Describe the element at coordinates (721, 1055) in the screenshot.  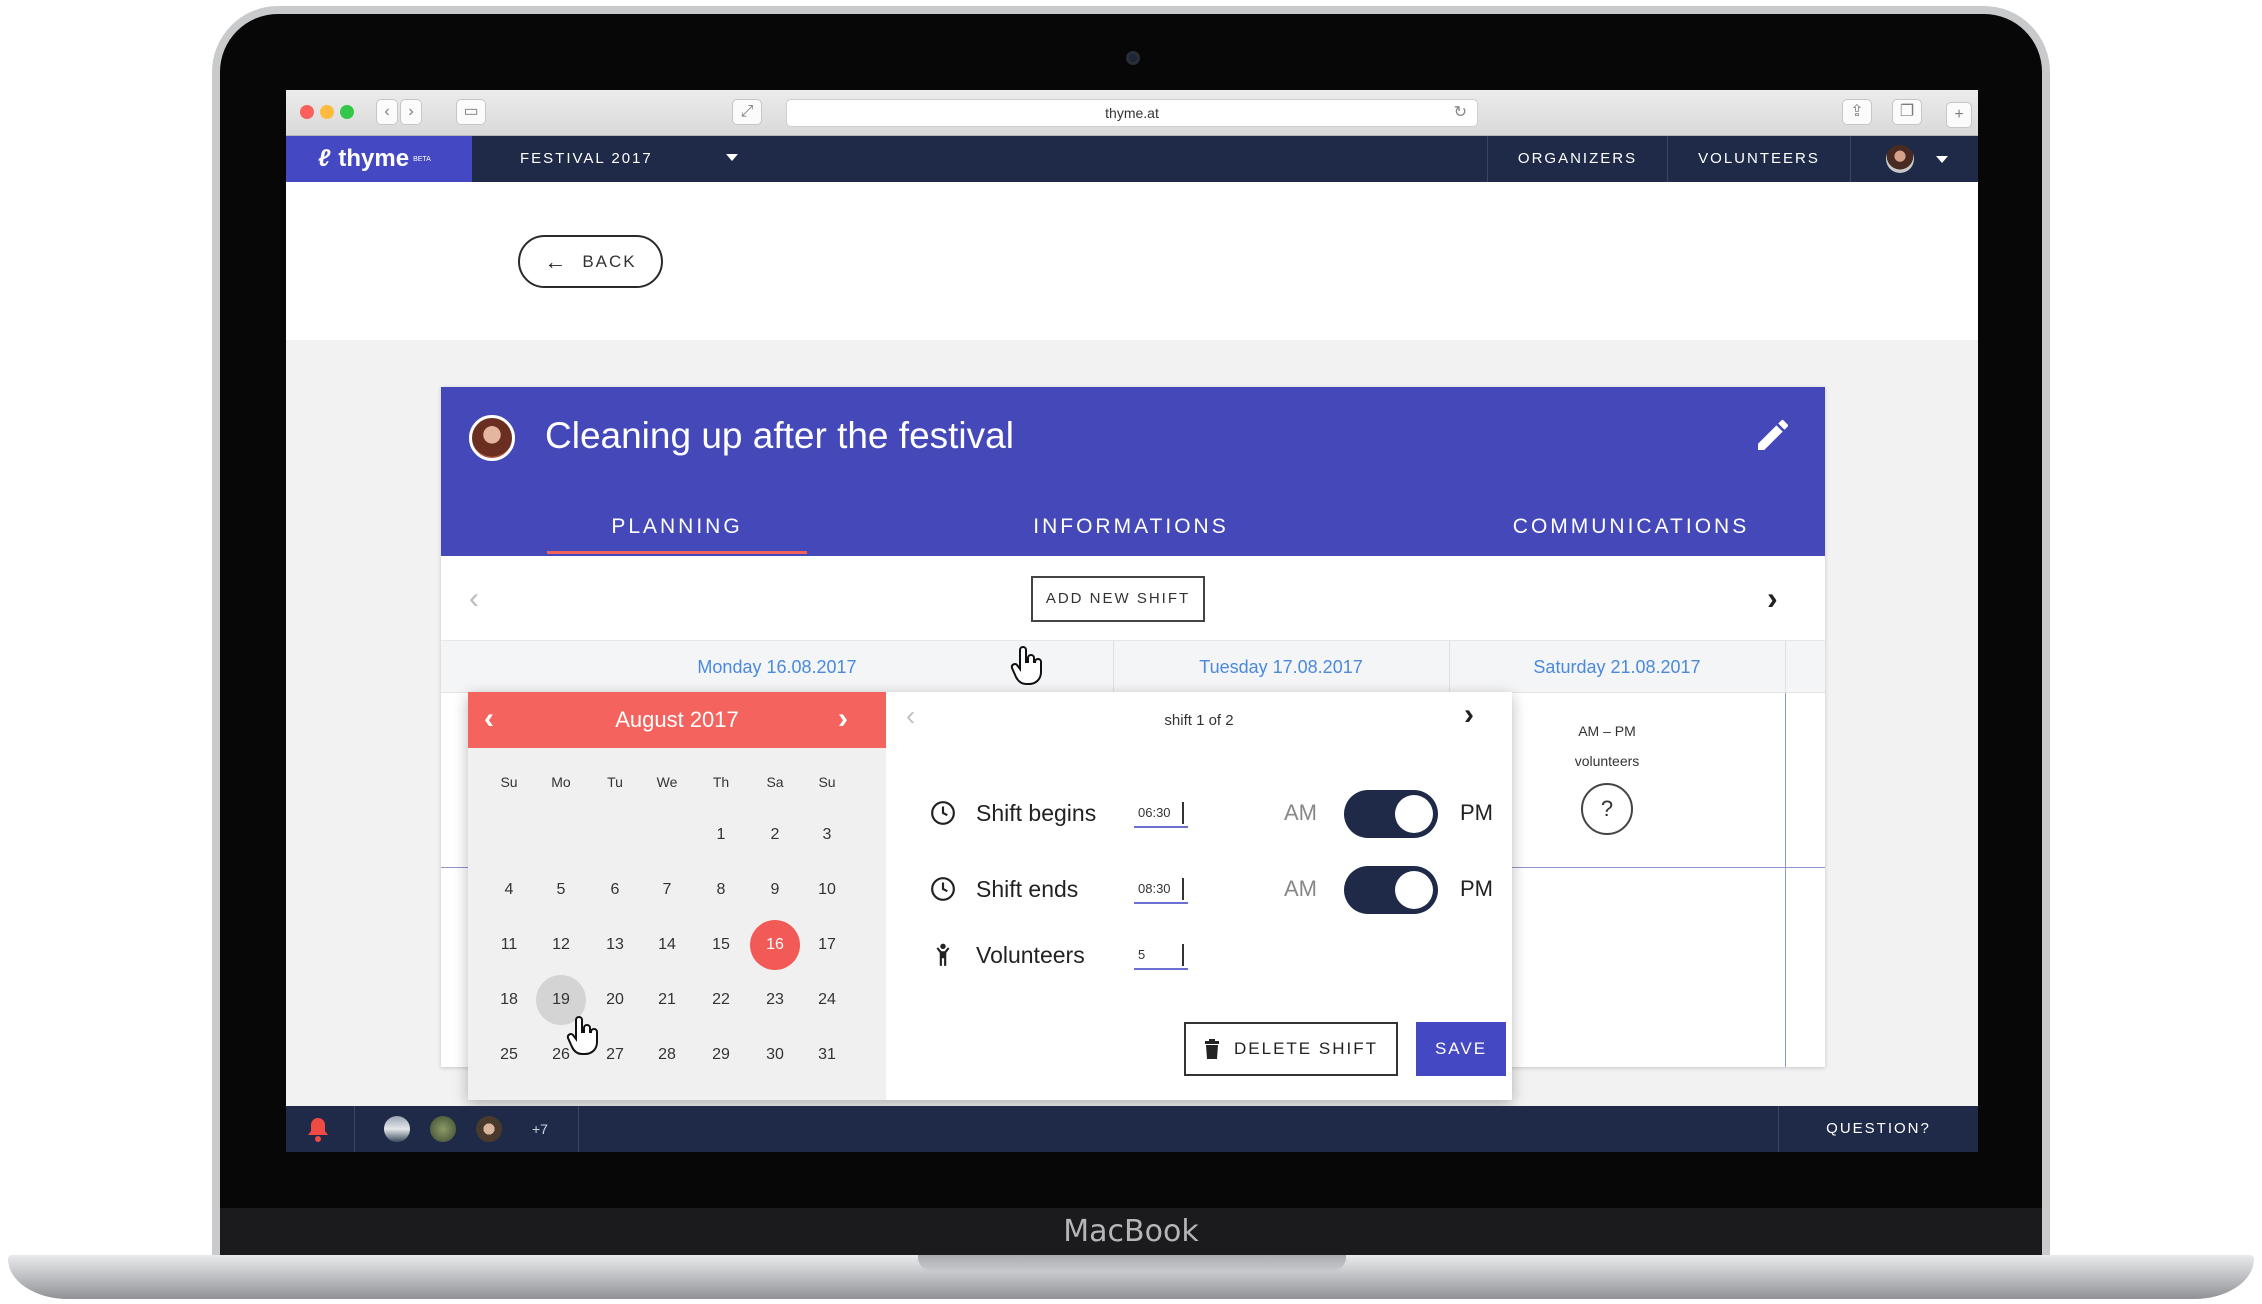
I see `calendar-day: 29` at that location.